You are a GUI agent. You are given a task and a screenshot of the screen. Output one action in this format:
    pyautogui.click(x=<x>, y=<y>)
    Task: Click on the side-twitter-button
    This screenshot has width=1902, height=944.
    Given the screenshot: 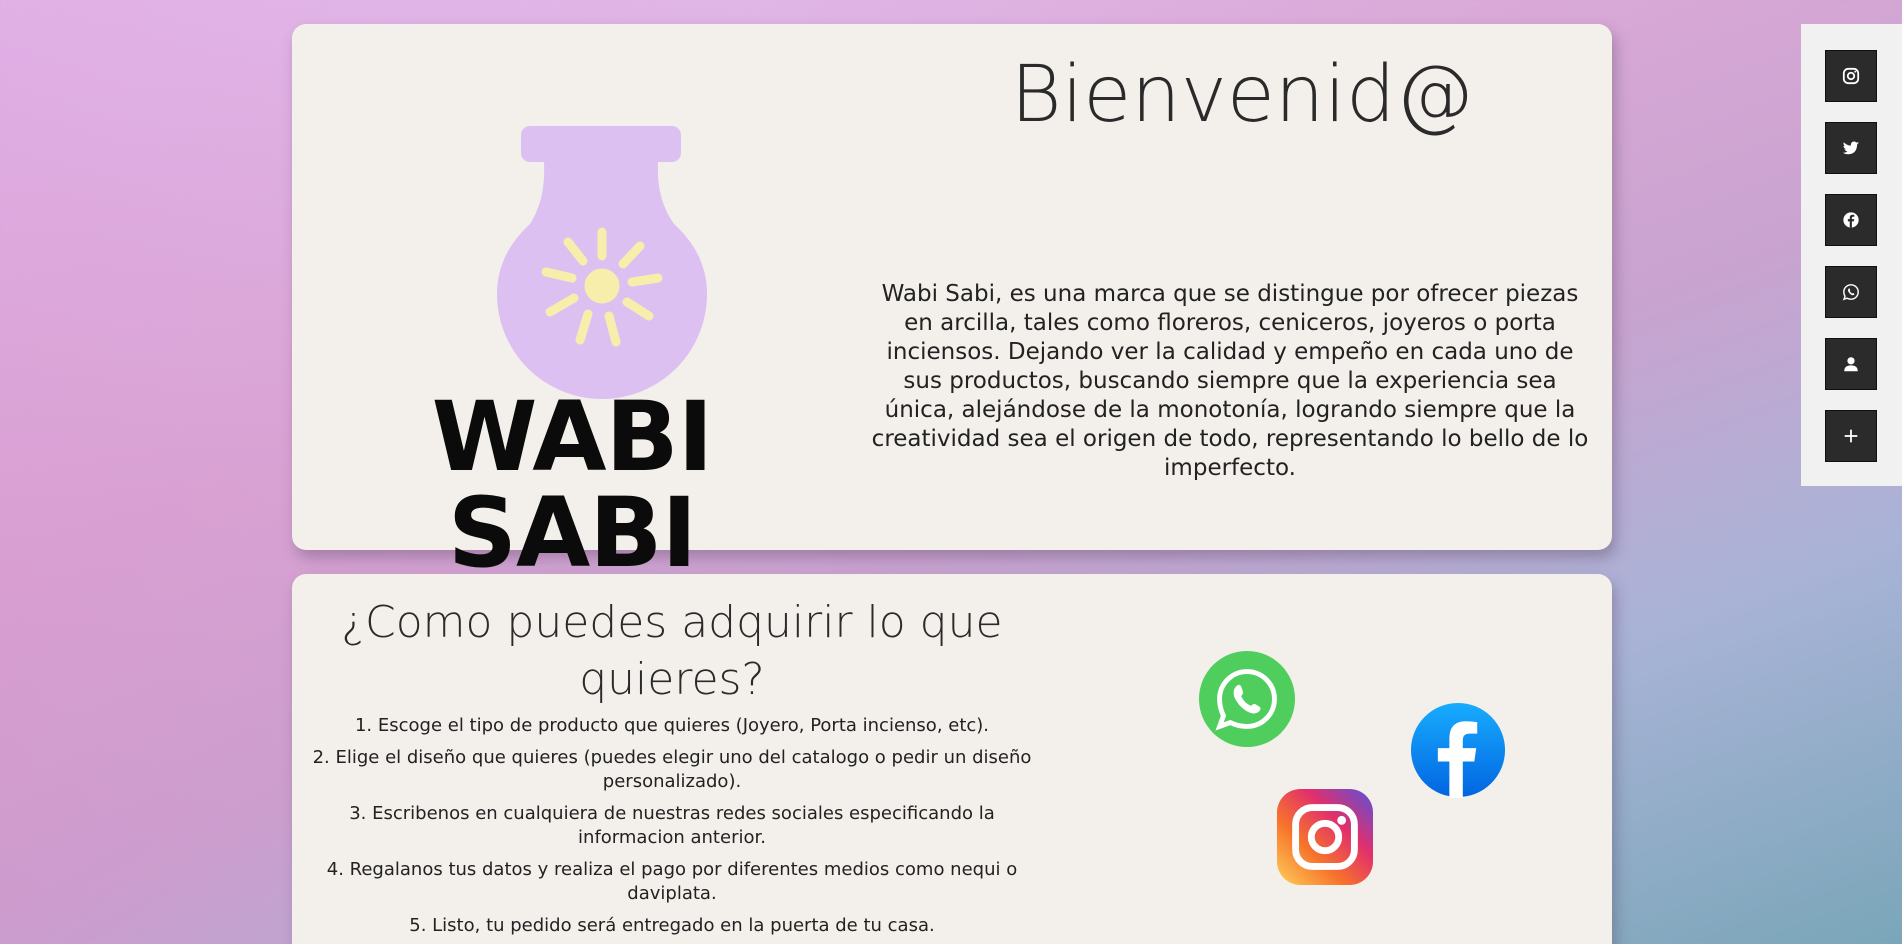 What is the action you would take?
    pyautogui.click(x=1851, y=148)
    